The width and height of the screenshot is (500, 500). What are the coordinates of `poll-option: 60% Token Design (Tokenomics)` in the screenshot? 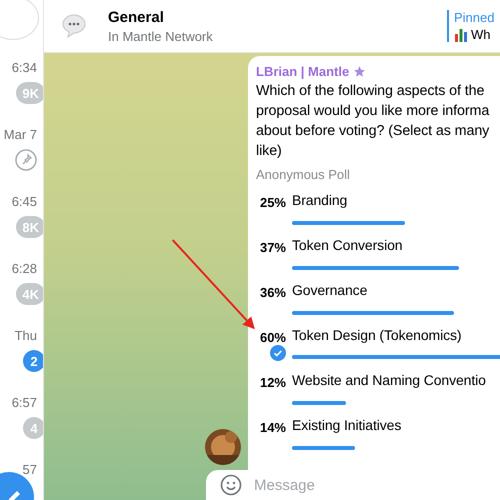 It's located at (378, 344).